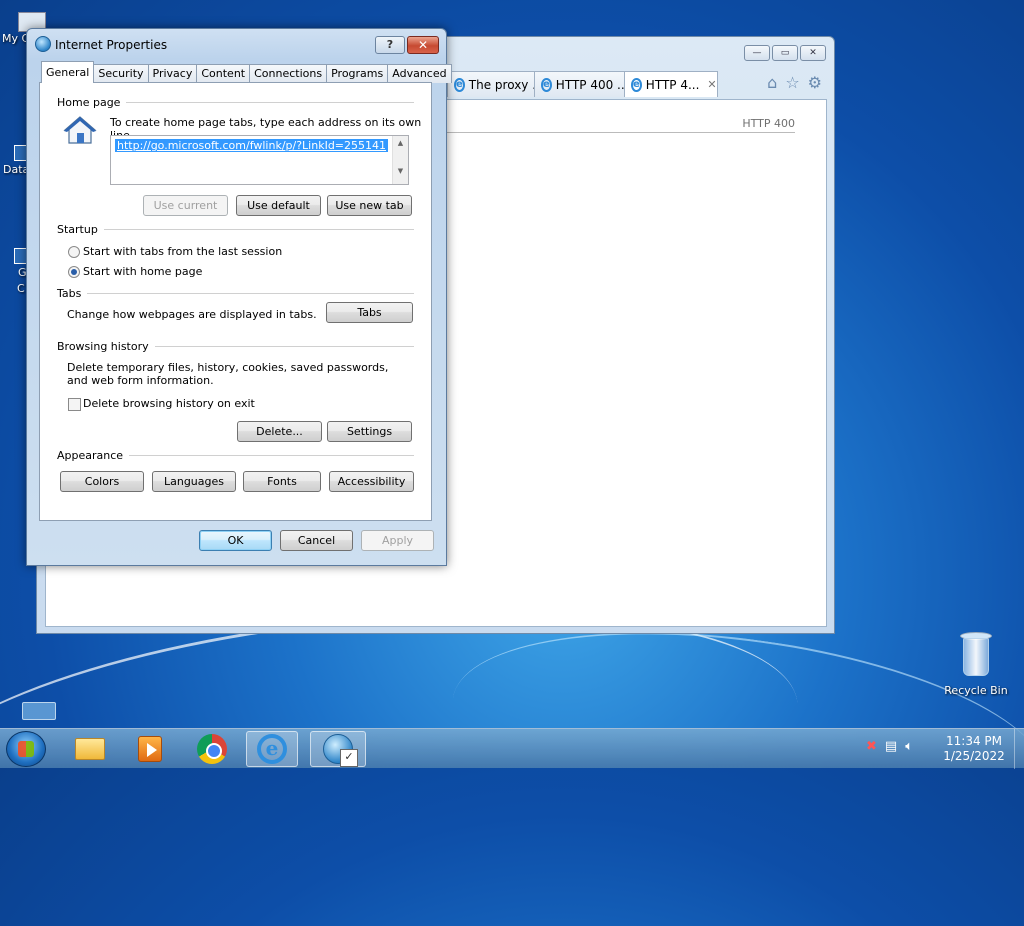  I want to click on restore-button: ▭, so click(785, 53).